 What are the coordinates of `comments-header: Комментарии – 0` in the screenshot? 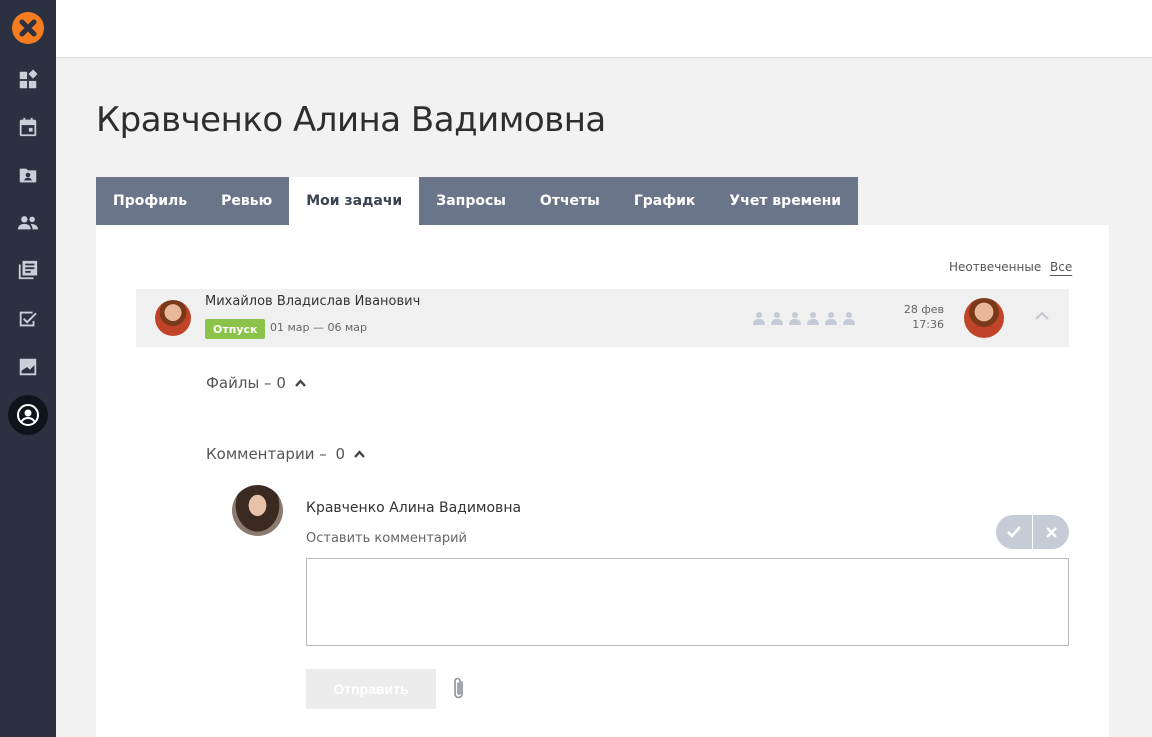 It's located at (285, 454).